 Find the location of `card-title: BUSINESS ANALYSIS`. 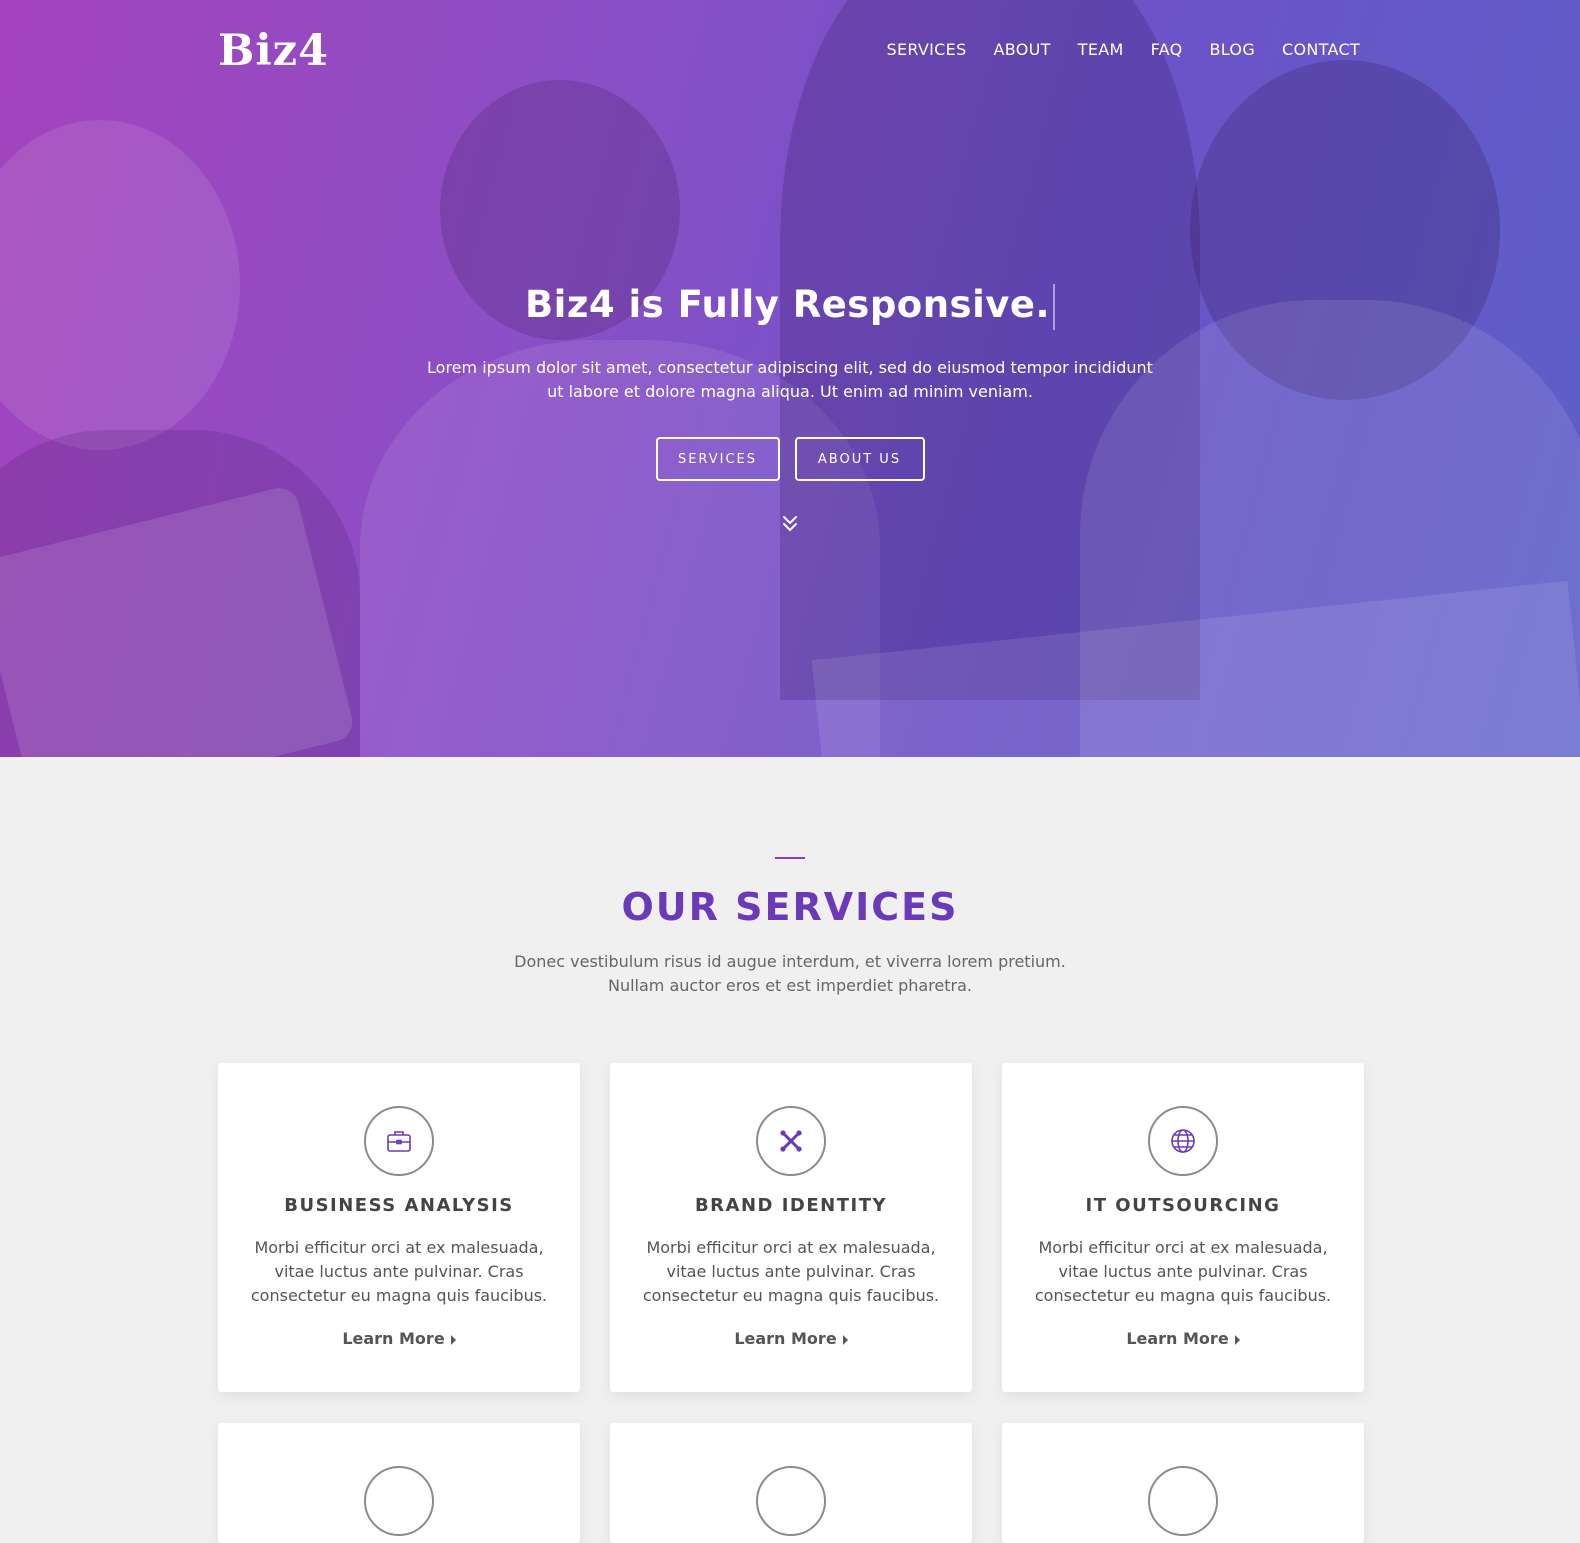

card-title: BUSINESS ANALYSIS is located at coordinates (399, 1205).